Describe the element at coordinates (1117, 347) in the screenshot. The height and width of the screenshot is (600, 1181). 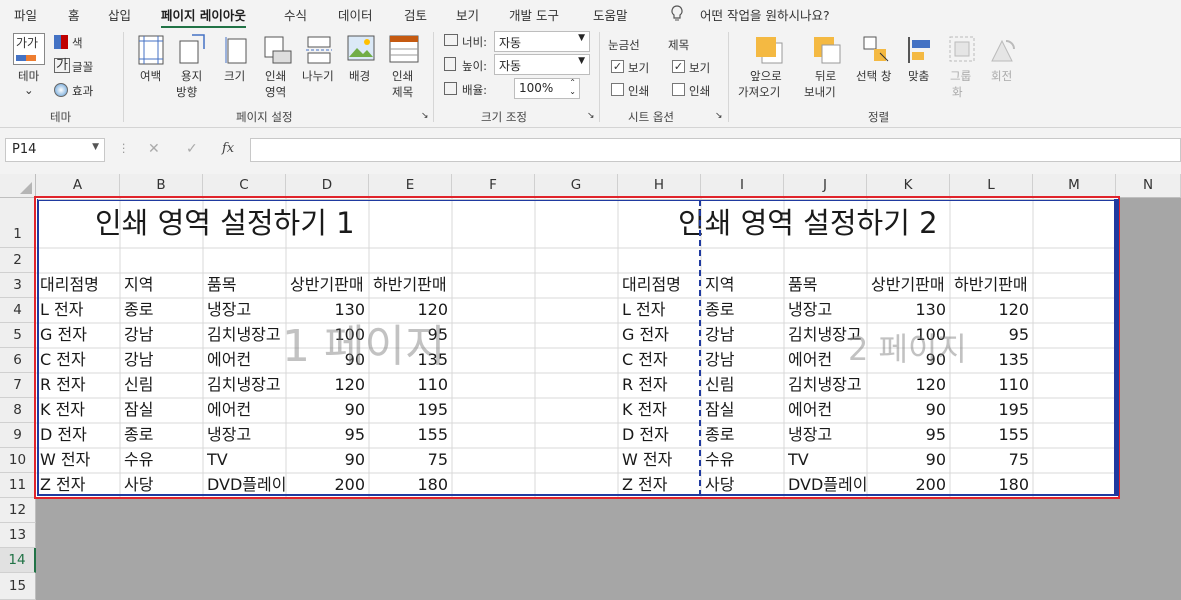
I see `page-right-edge` at that location.